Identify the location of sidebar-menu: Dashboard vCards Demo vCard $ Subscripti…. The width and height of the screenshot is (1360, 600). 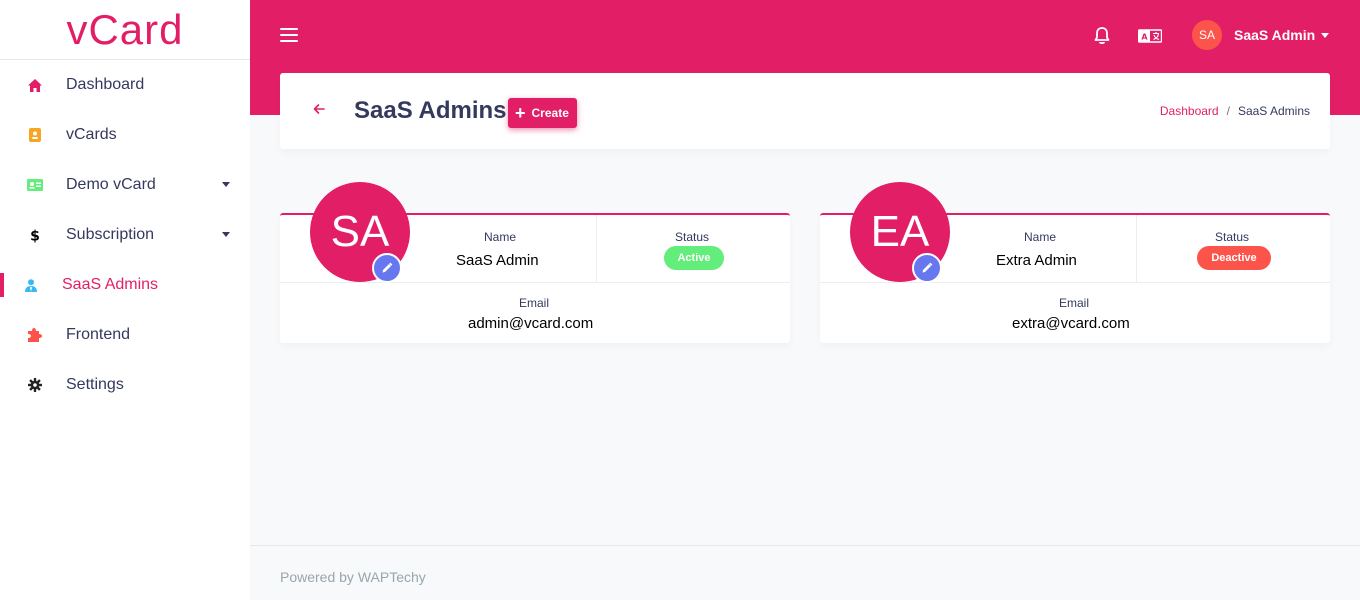
(125, 235).